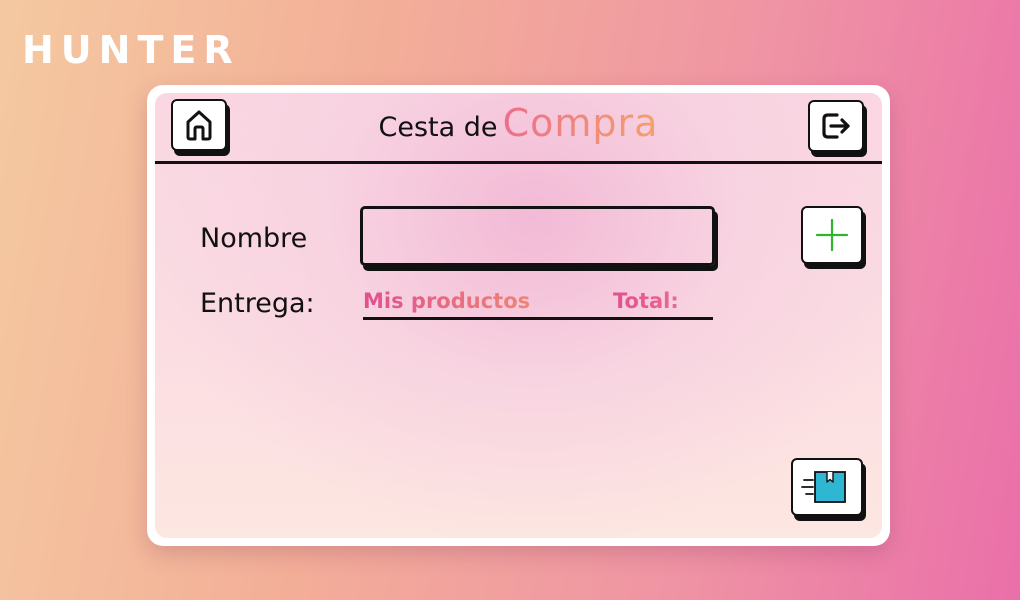 The height and width of the screenshot is (600, 1020). Describe the element at coordinates (580, 123) in the screenshot. I see `title-highlight: Compra` at that location.